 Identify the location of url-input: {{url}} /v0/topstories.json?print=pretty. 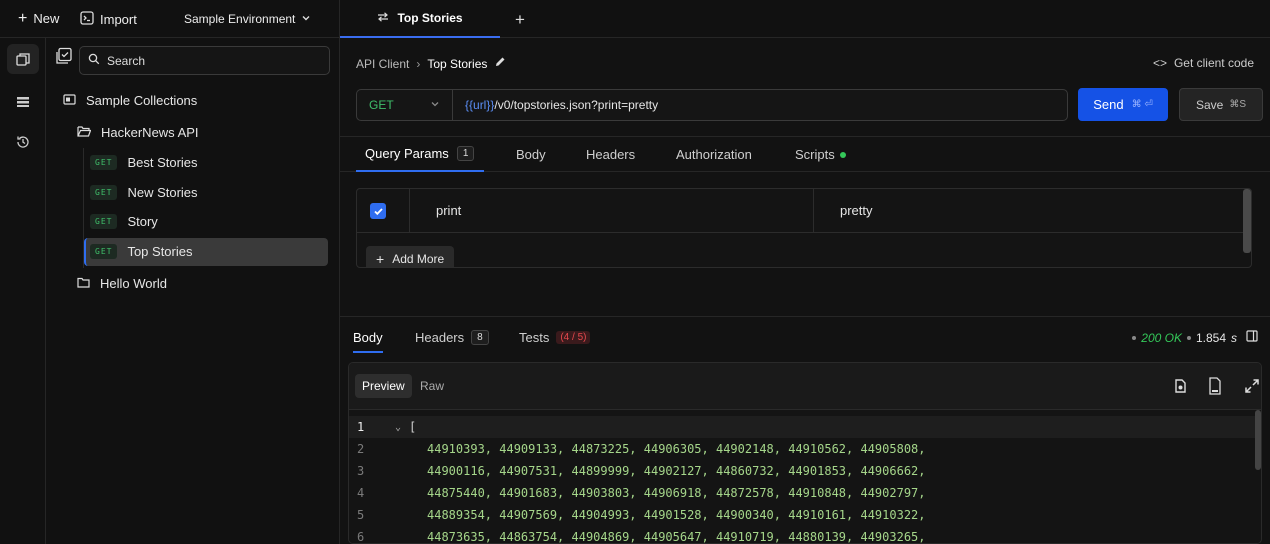
(760, 105).